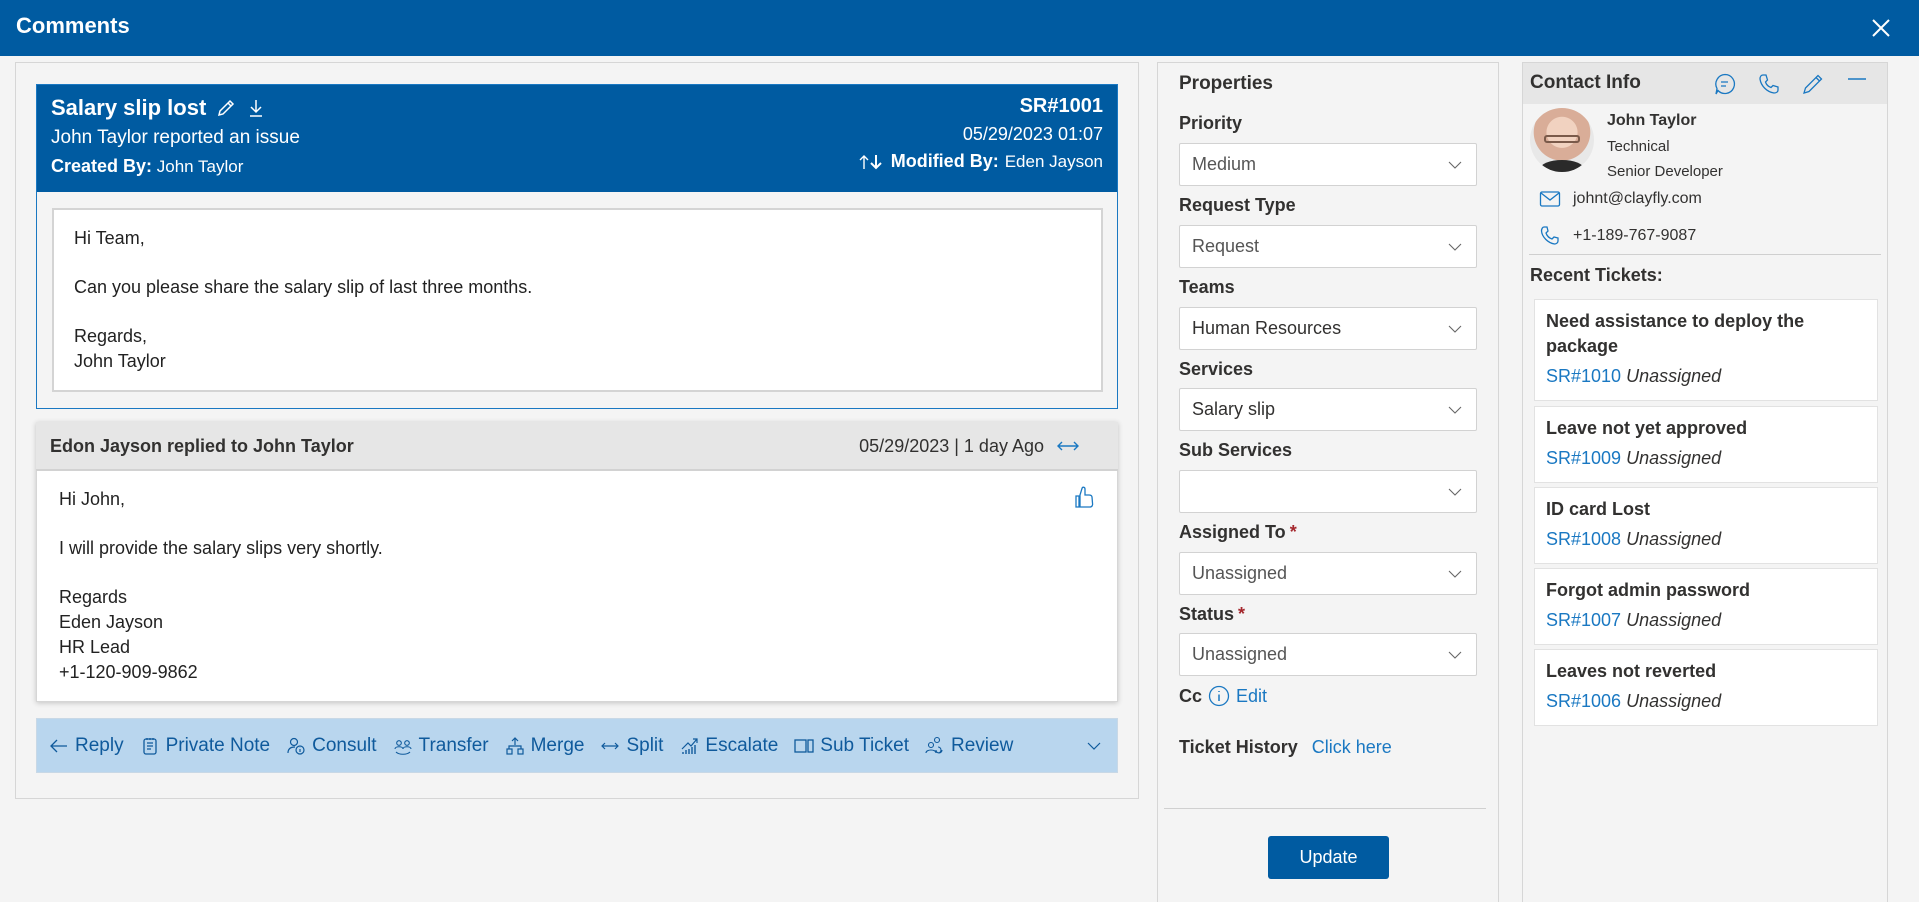 The image size is (1919, 902). Describe the element at coordinates (1325, 808) in the screenshot. I see `properties-divider` at that location.